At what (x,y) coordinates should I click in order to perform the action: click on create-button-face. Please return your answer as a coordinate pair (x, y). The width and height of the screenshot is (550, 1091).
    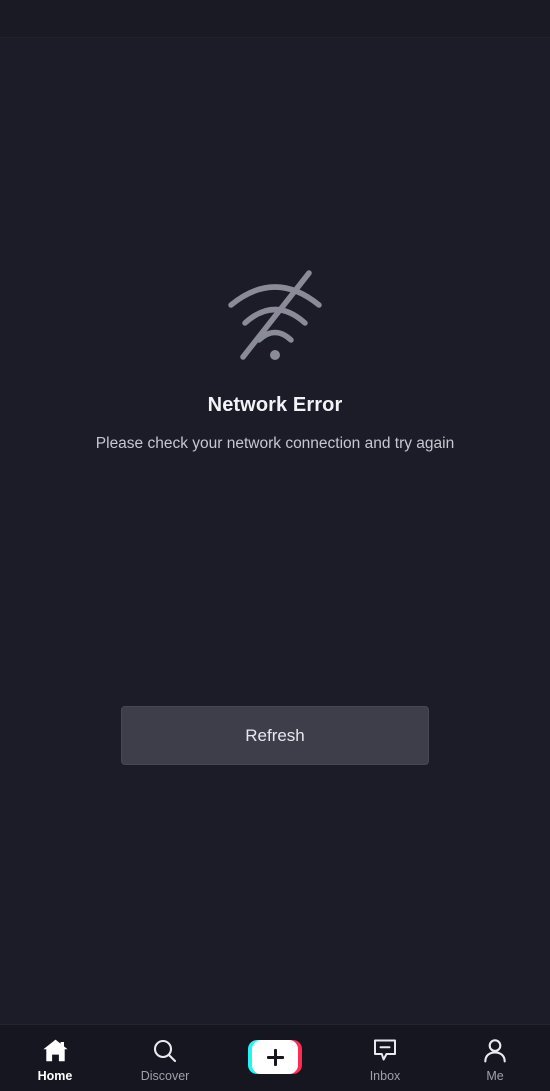
    Looking at the image, I should click on (275, 1057).